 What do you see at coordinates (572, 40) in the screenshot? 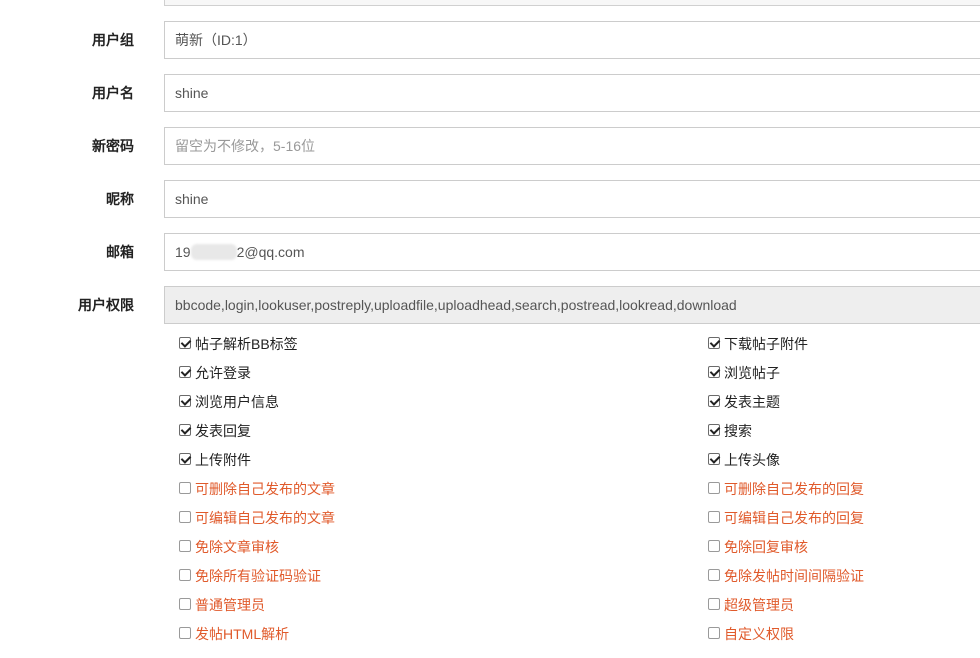
I see `user-group-select: 萌新（ID:1）` at bounding box center [572, 40].